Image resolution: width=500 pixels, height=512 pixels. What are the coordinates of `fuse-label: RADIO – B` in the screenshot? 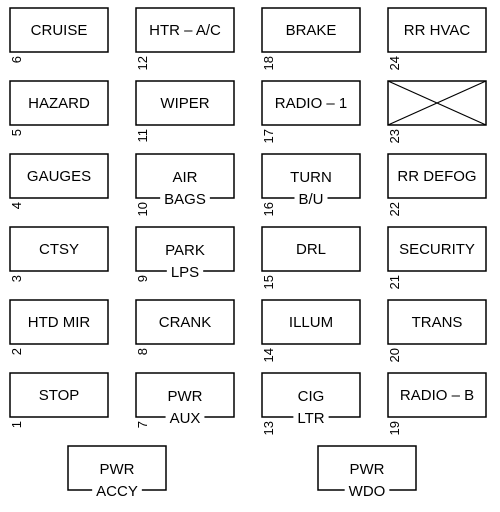 It's located at (437, 395).